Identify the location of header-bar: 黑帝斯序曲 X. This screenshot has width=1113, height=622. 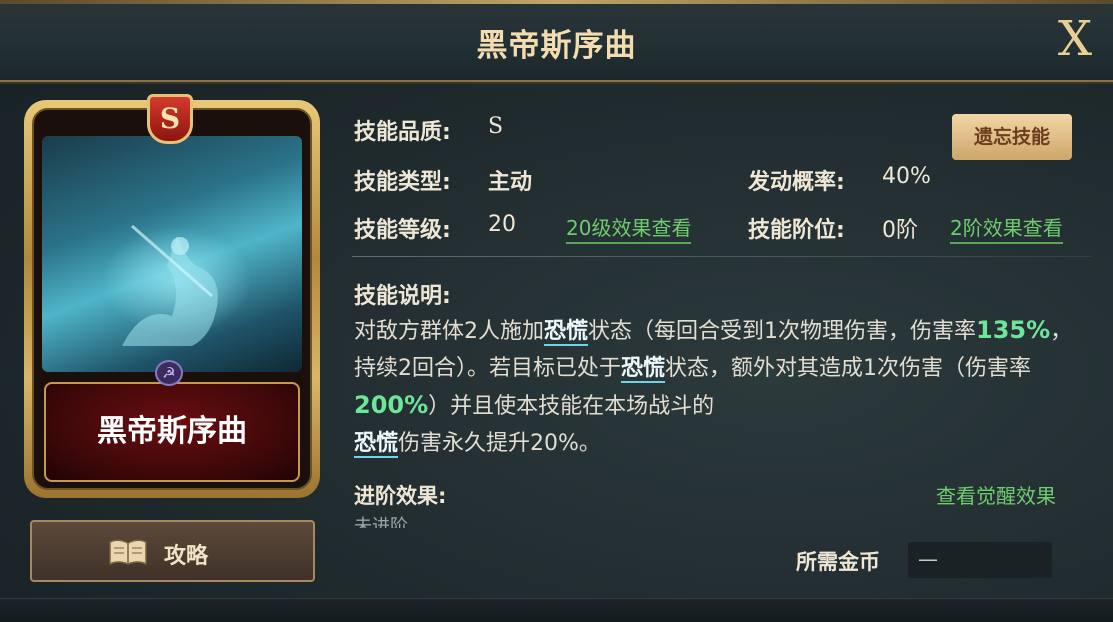
(556, 41).